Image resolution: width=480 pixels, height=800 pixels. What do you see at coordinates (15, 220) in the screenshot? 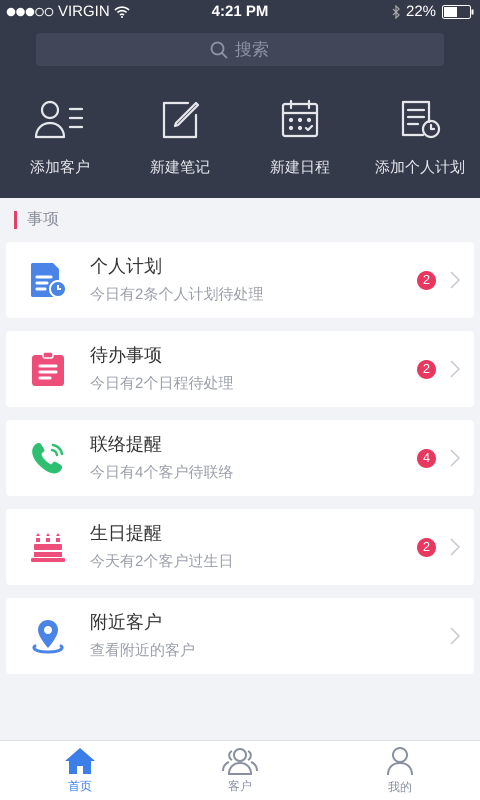
I see `section-marker` at bounding box center [15, 220].